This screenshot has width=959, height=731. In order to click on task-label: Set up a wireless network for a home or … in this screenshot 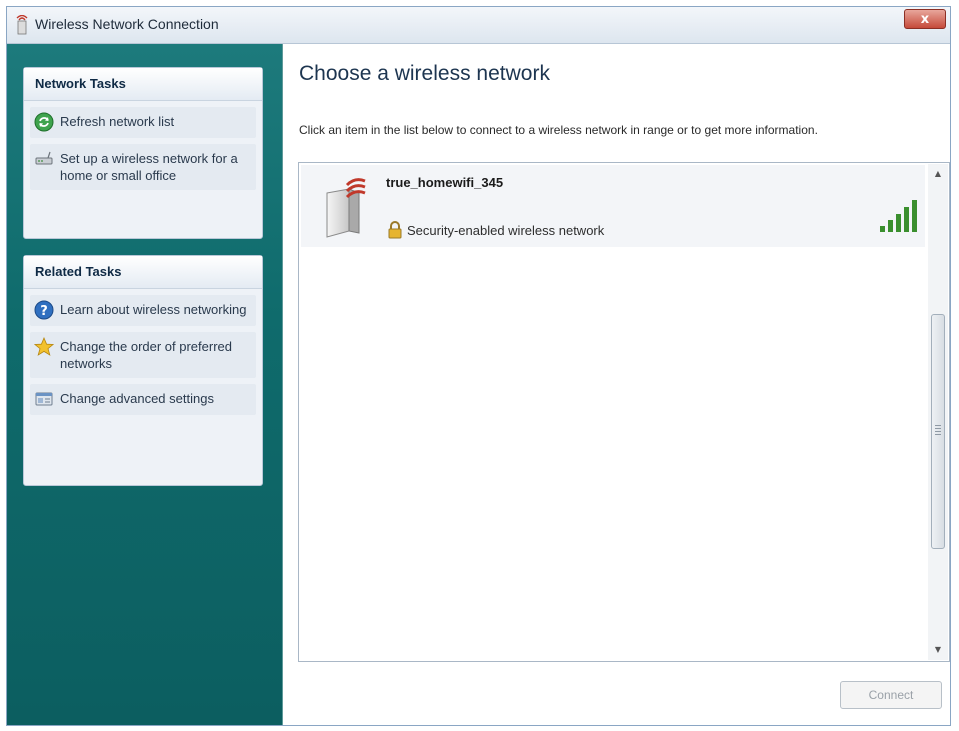, I will do `click(149, 167)`.